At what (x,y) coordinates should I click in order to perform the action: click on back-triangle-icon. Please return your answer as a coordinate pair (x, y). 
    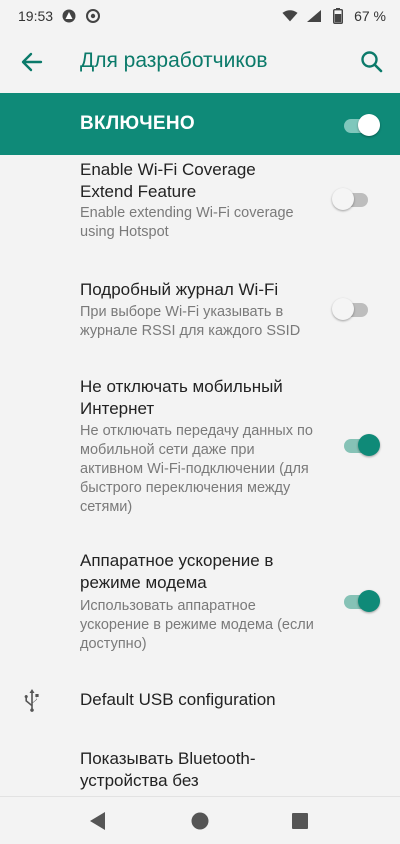
    Looking at the image, I should click on (97, 821).